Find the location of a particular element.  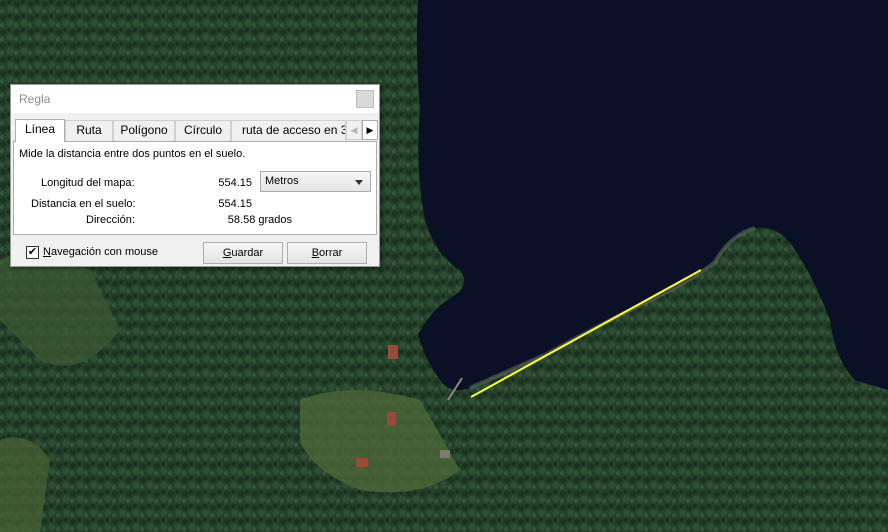

tab-ruta-3d: ruta de acceso en 3D is located at coordinates (288, 130).